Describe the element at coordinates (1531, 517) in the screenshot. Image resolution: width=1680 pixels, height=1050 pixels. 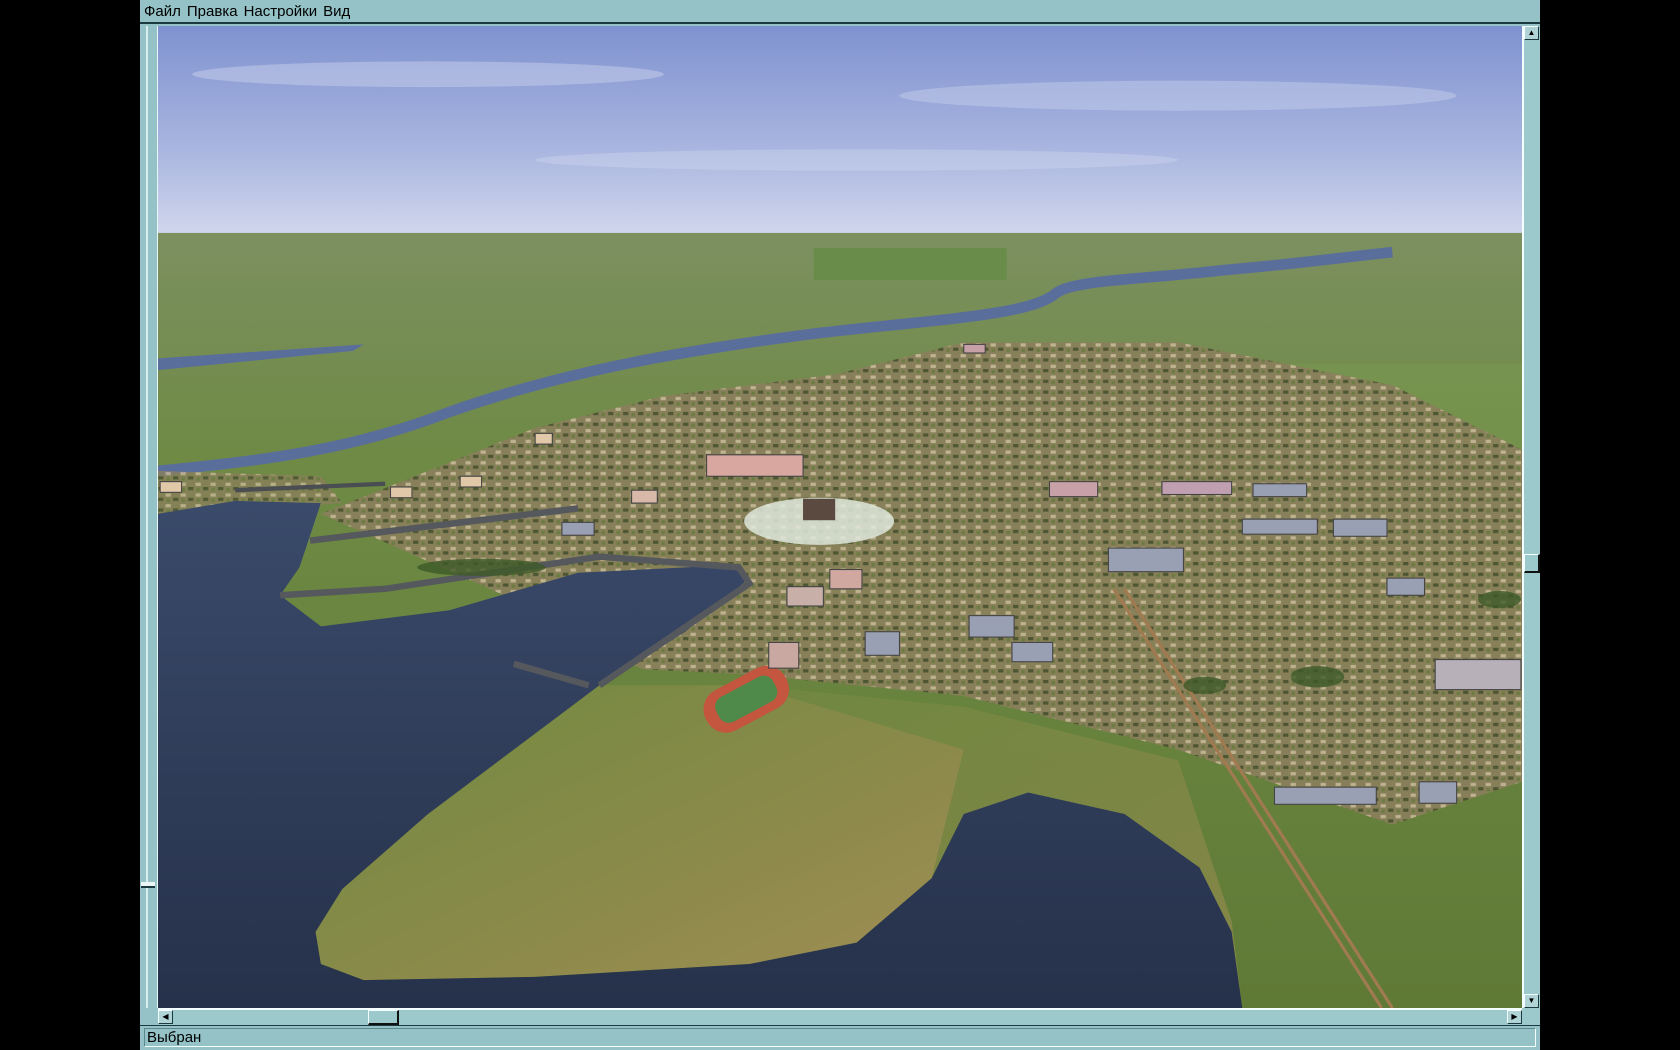
I see `vertical-scrollbar: ▲ ▼` at that location.